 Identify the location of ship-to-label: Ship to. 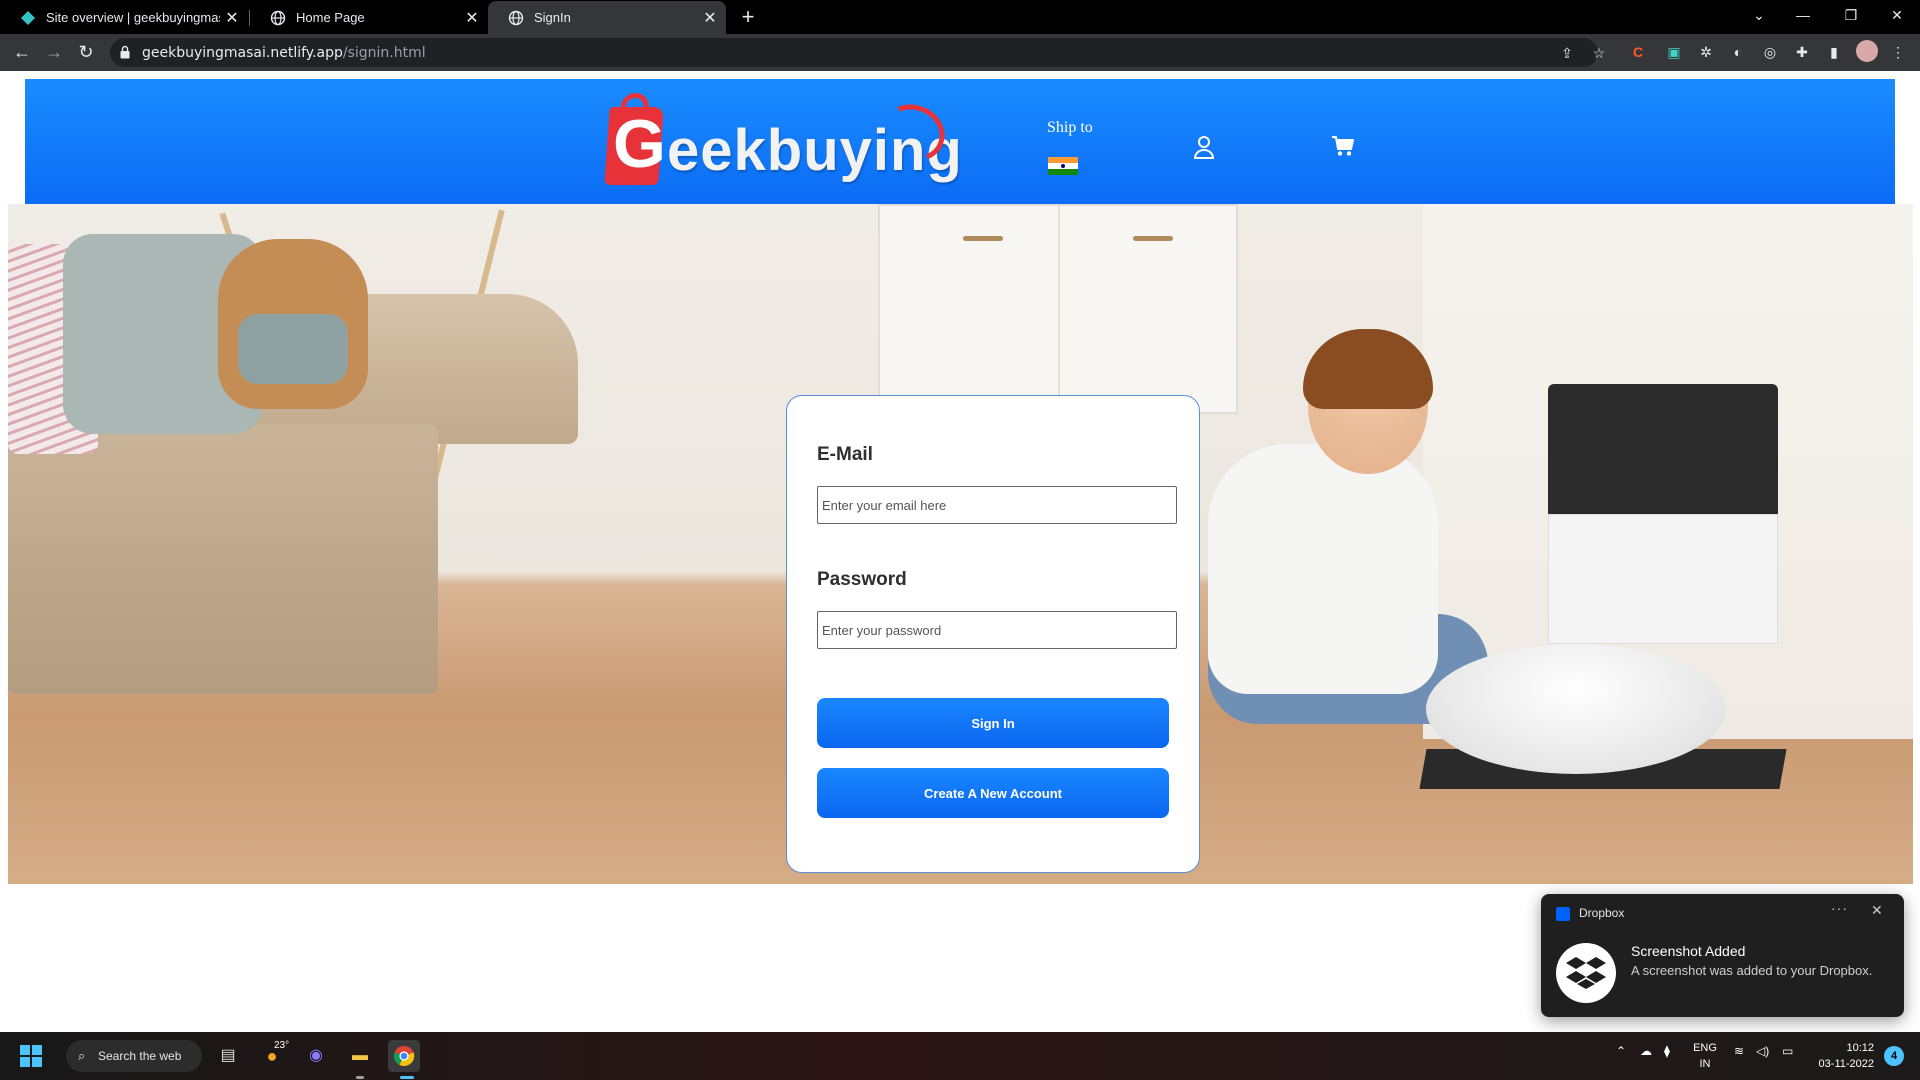
(1070, 128).